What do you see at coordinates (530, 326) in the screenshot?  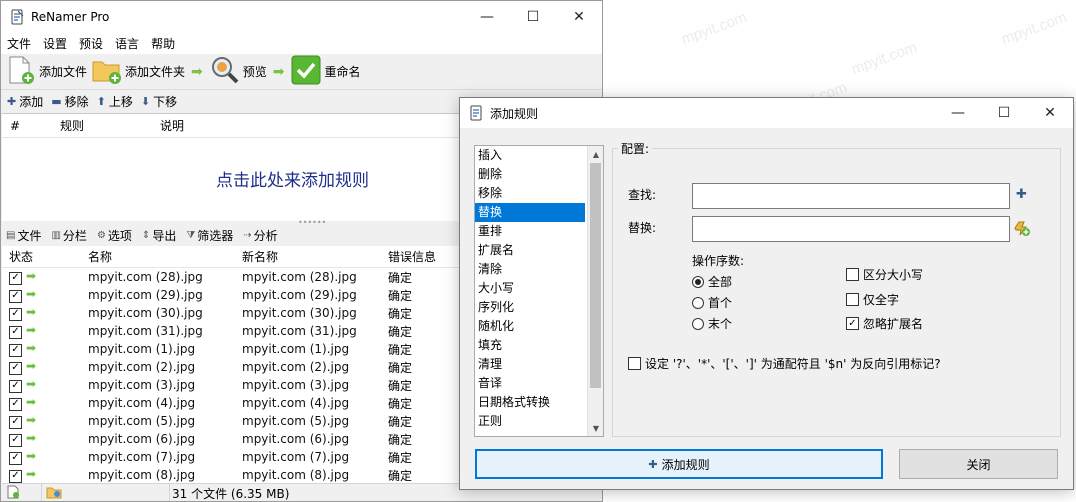 I see `rule-type-item: 随机化` at bounding box center [530, 326].